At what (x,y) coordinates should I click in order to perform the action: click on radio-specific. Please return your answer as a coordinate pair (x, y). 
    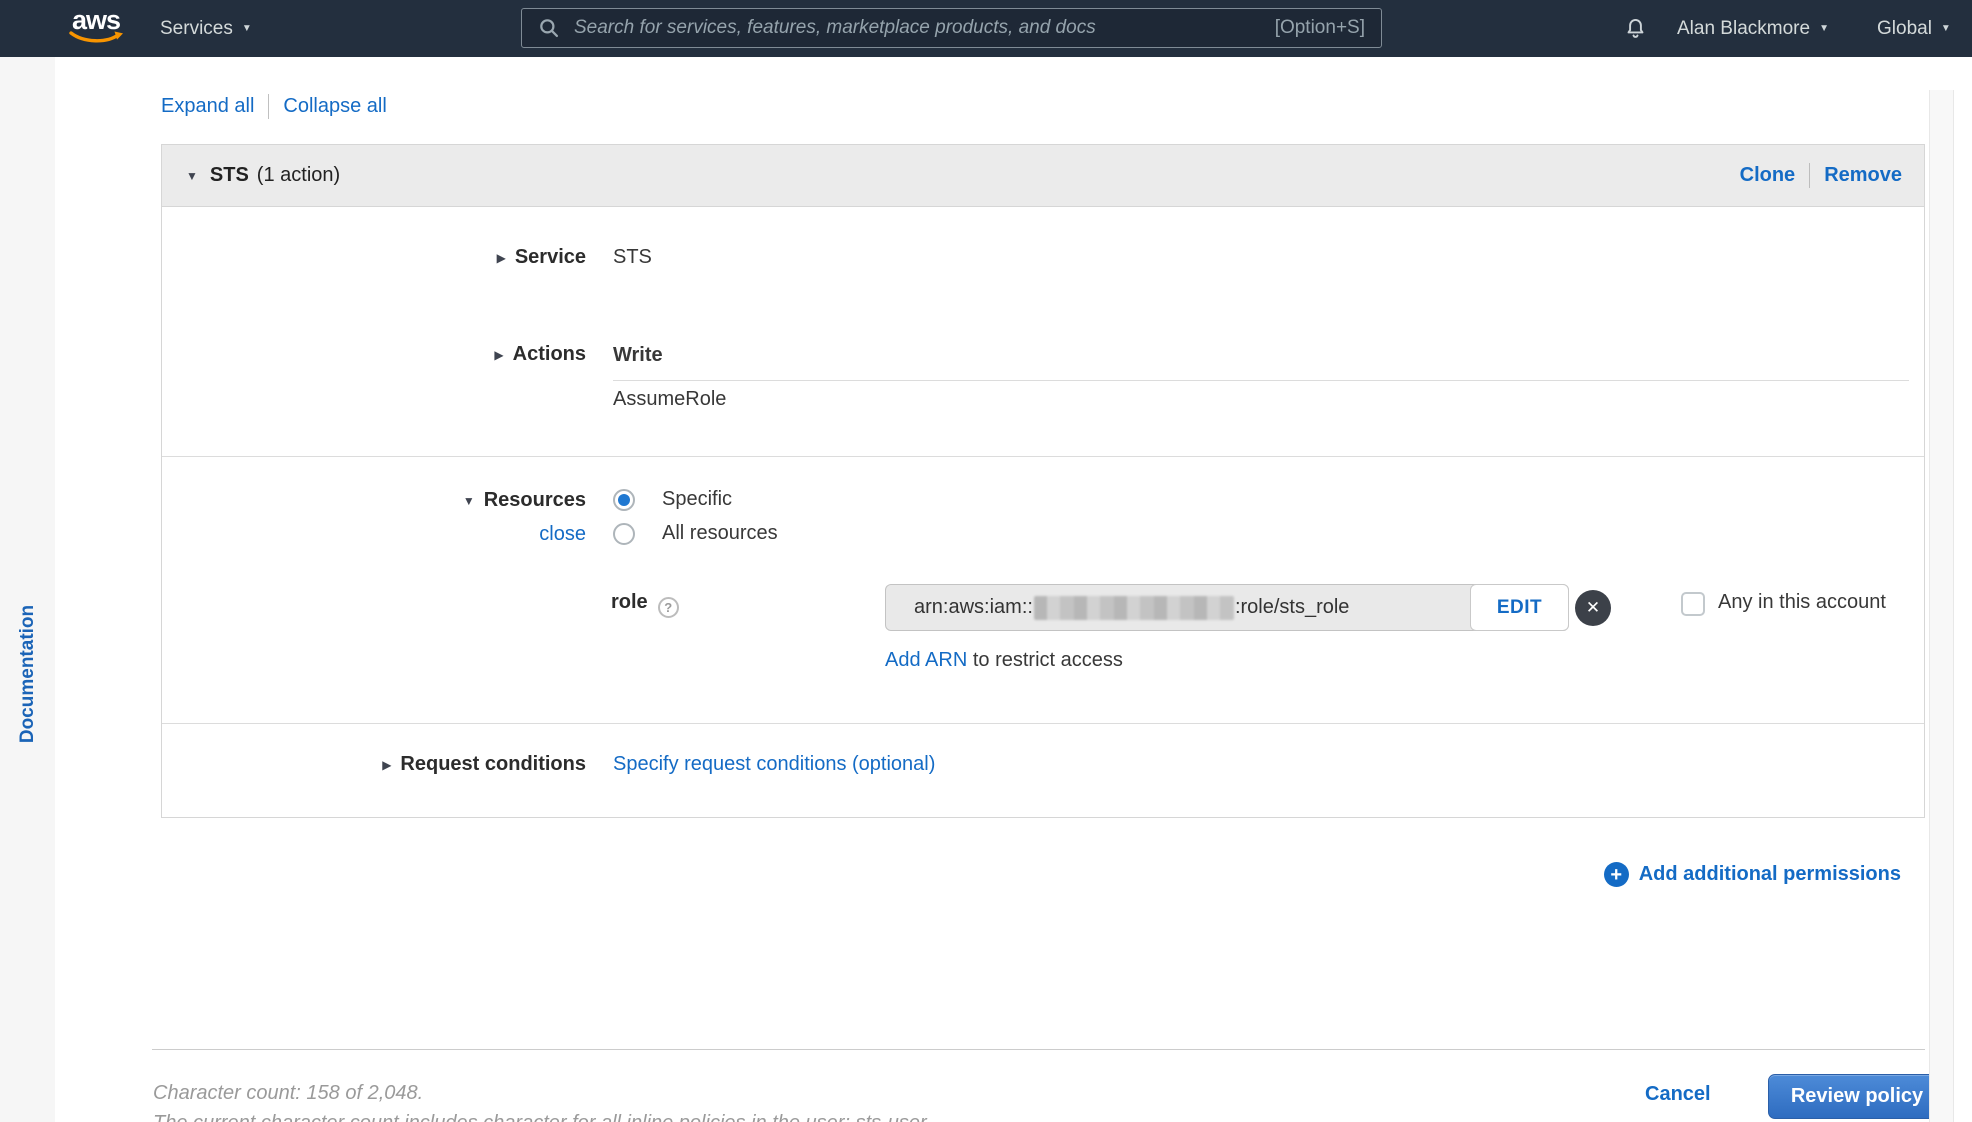
    Looking at the image, I should click on (624, 500).